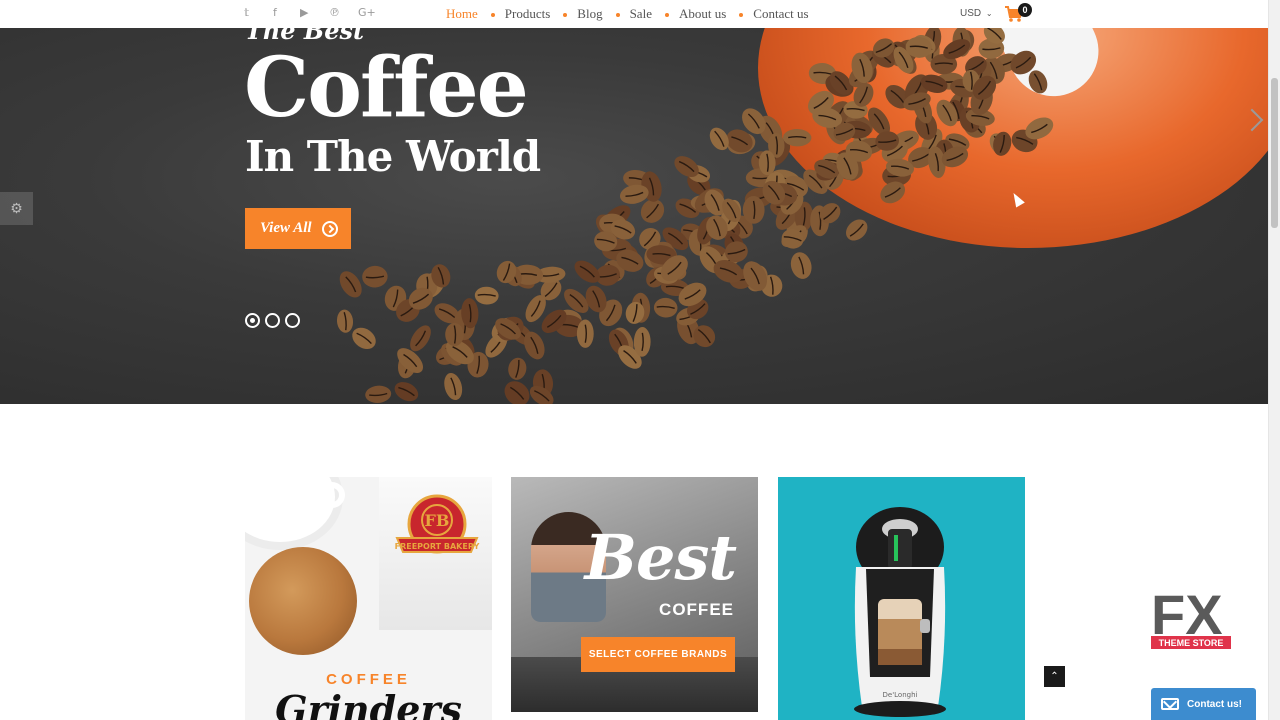  Describe the element at coordinates (304, 12) in the screenshot. I see `youtube-icon: ▶` at that location.